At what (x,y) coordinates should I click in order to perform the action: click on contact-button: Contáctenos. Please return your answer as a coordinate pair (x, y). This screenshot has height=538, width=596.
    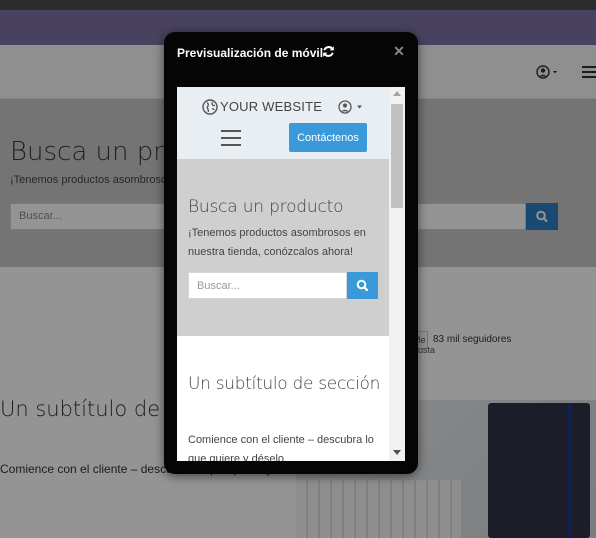
    Looking at the image, I should click on (328, 137).